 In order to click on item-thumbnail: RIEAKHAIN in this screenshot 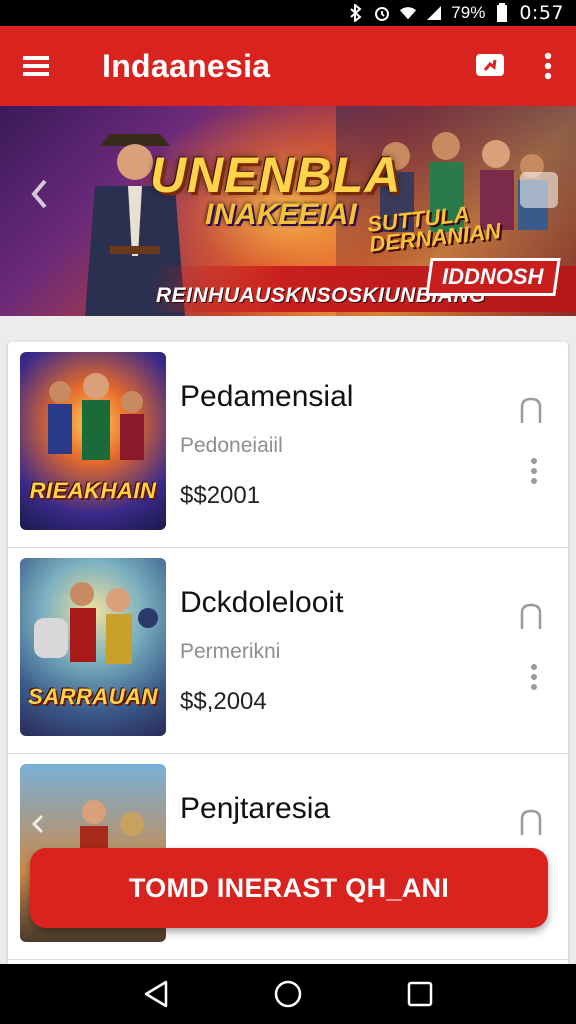, I will do `click(93, 441)`.